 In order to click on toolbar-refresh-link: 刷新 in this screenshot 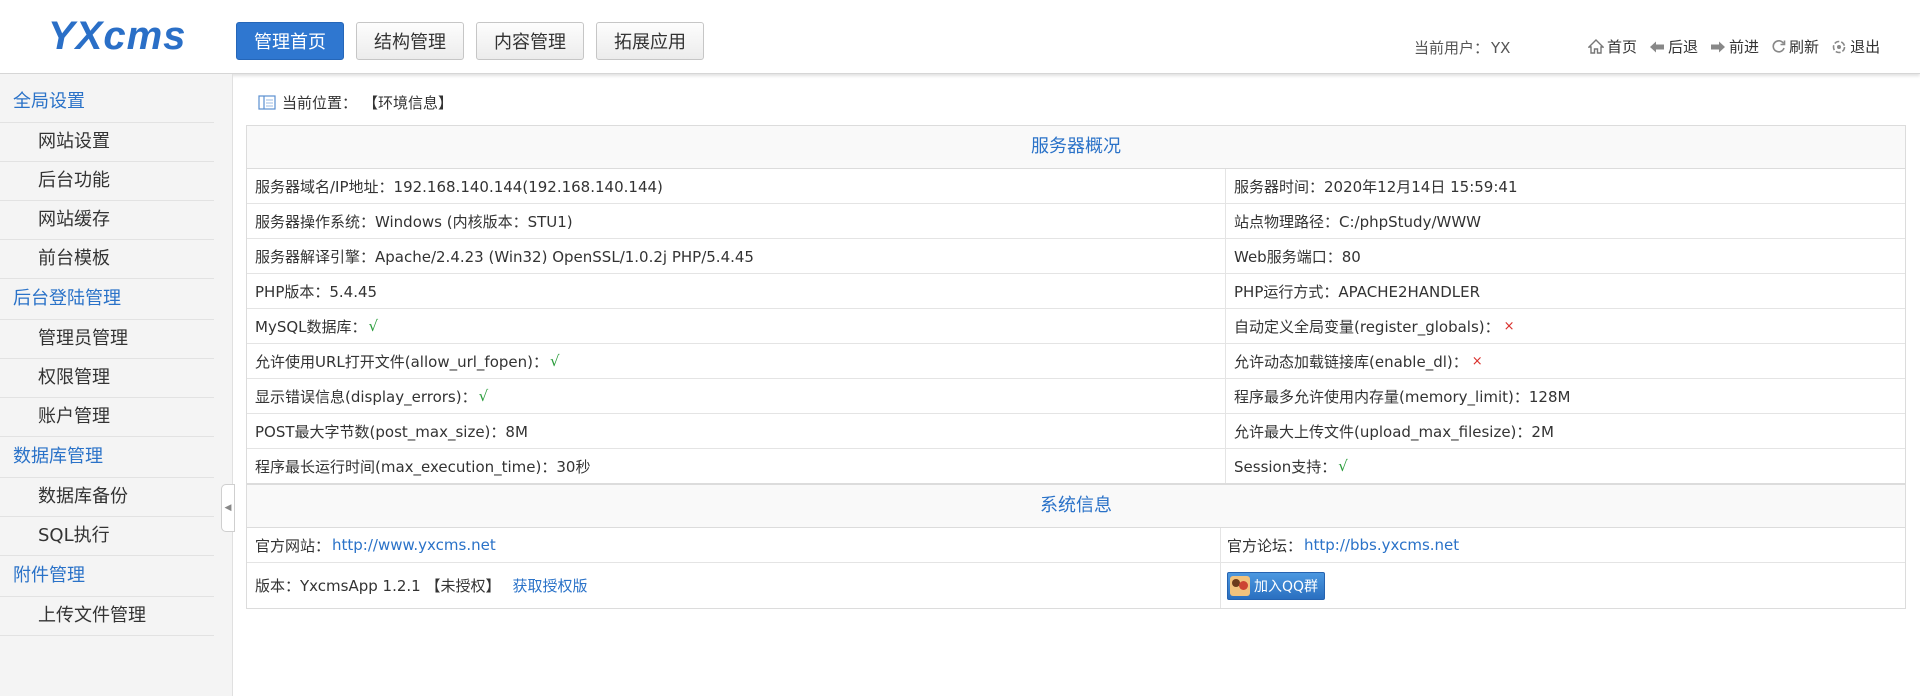, I will do `click(1795, 46)`.